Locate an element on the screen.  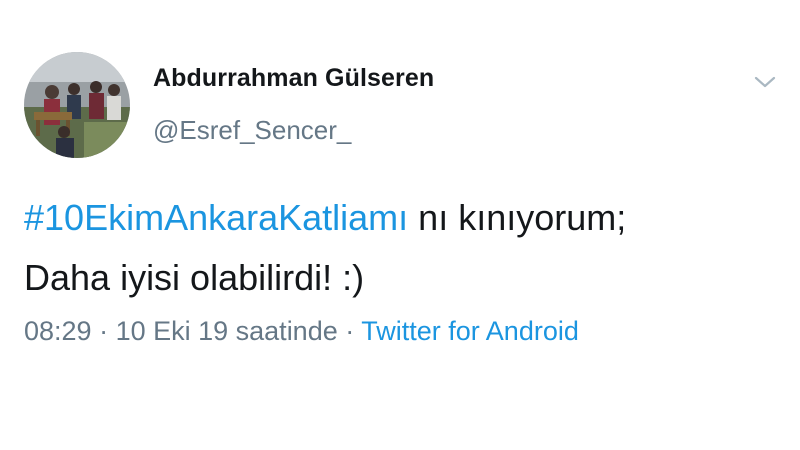
hashtag-link: #10EkimAnkaraKatliamı is located at coordinates (216, 217).